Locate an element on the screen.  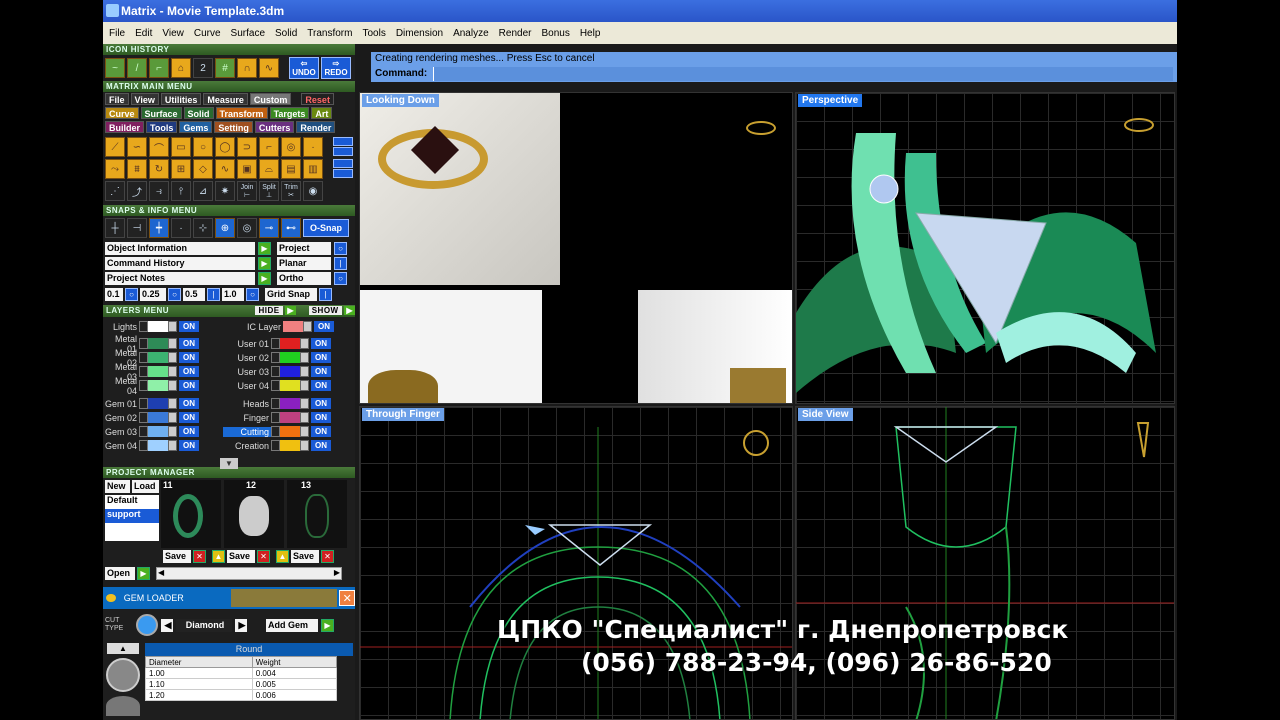
viewport-through-finger: Through Finger is located at coordinates (576, 563).